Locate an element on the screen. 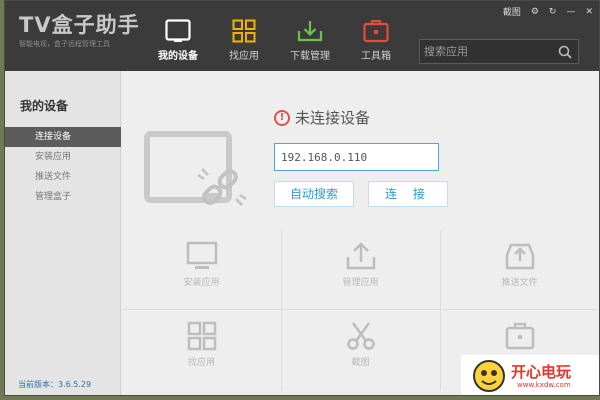 The width and height of the screenshot is (600, 400). minimize-icon: — is located at coordinates (570, 12).